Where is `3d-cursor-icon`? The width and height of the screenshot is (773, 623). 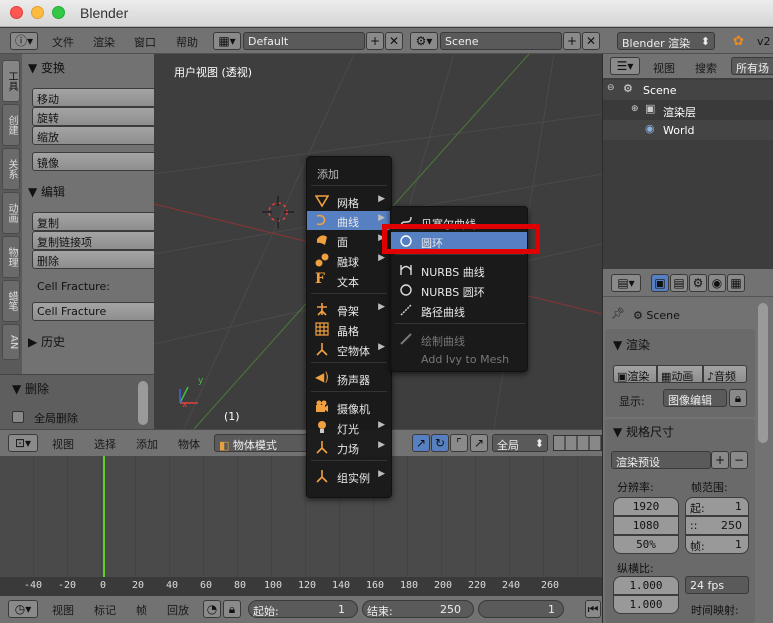 3d-cursor-icon is located at coordinates (278, 212).